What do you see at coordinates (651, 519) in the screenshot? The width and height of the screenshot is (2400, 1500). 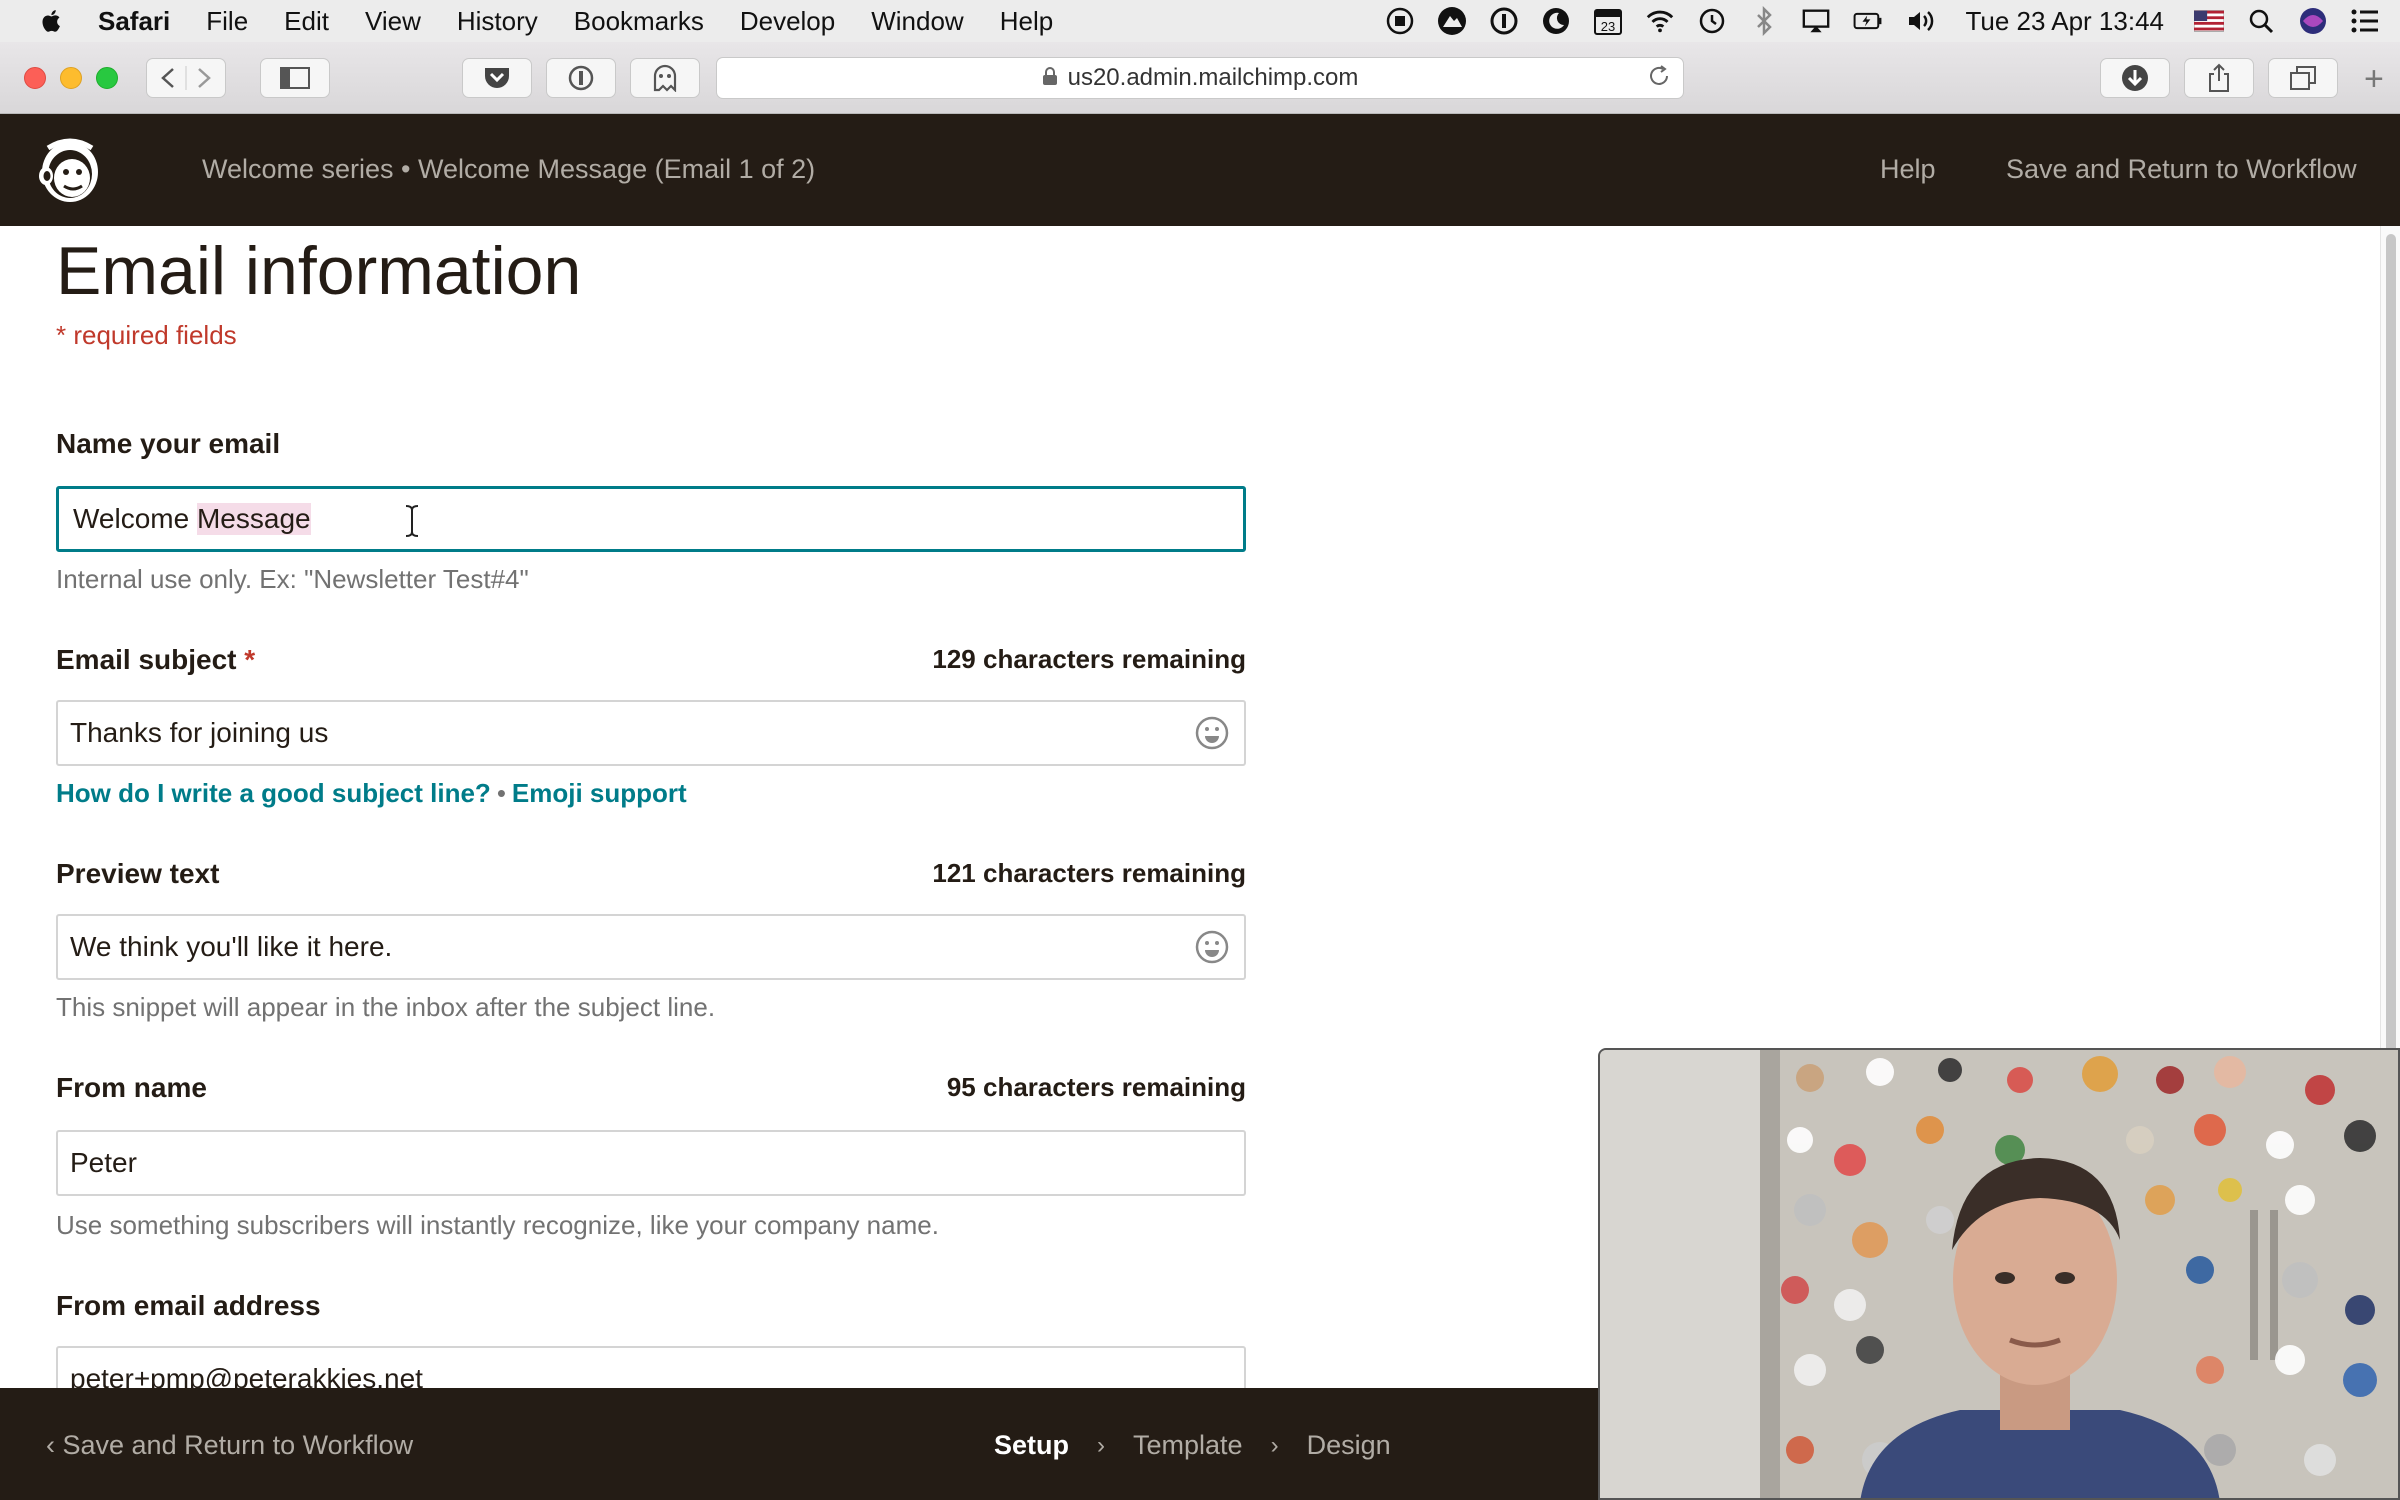 I see `email-name-input: Welcome Message` at bounding box center [651, 519].